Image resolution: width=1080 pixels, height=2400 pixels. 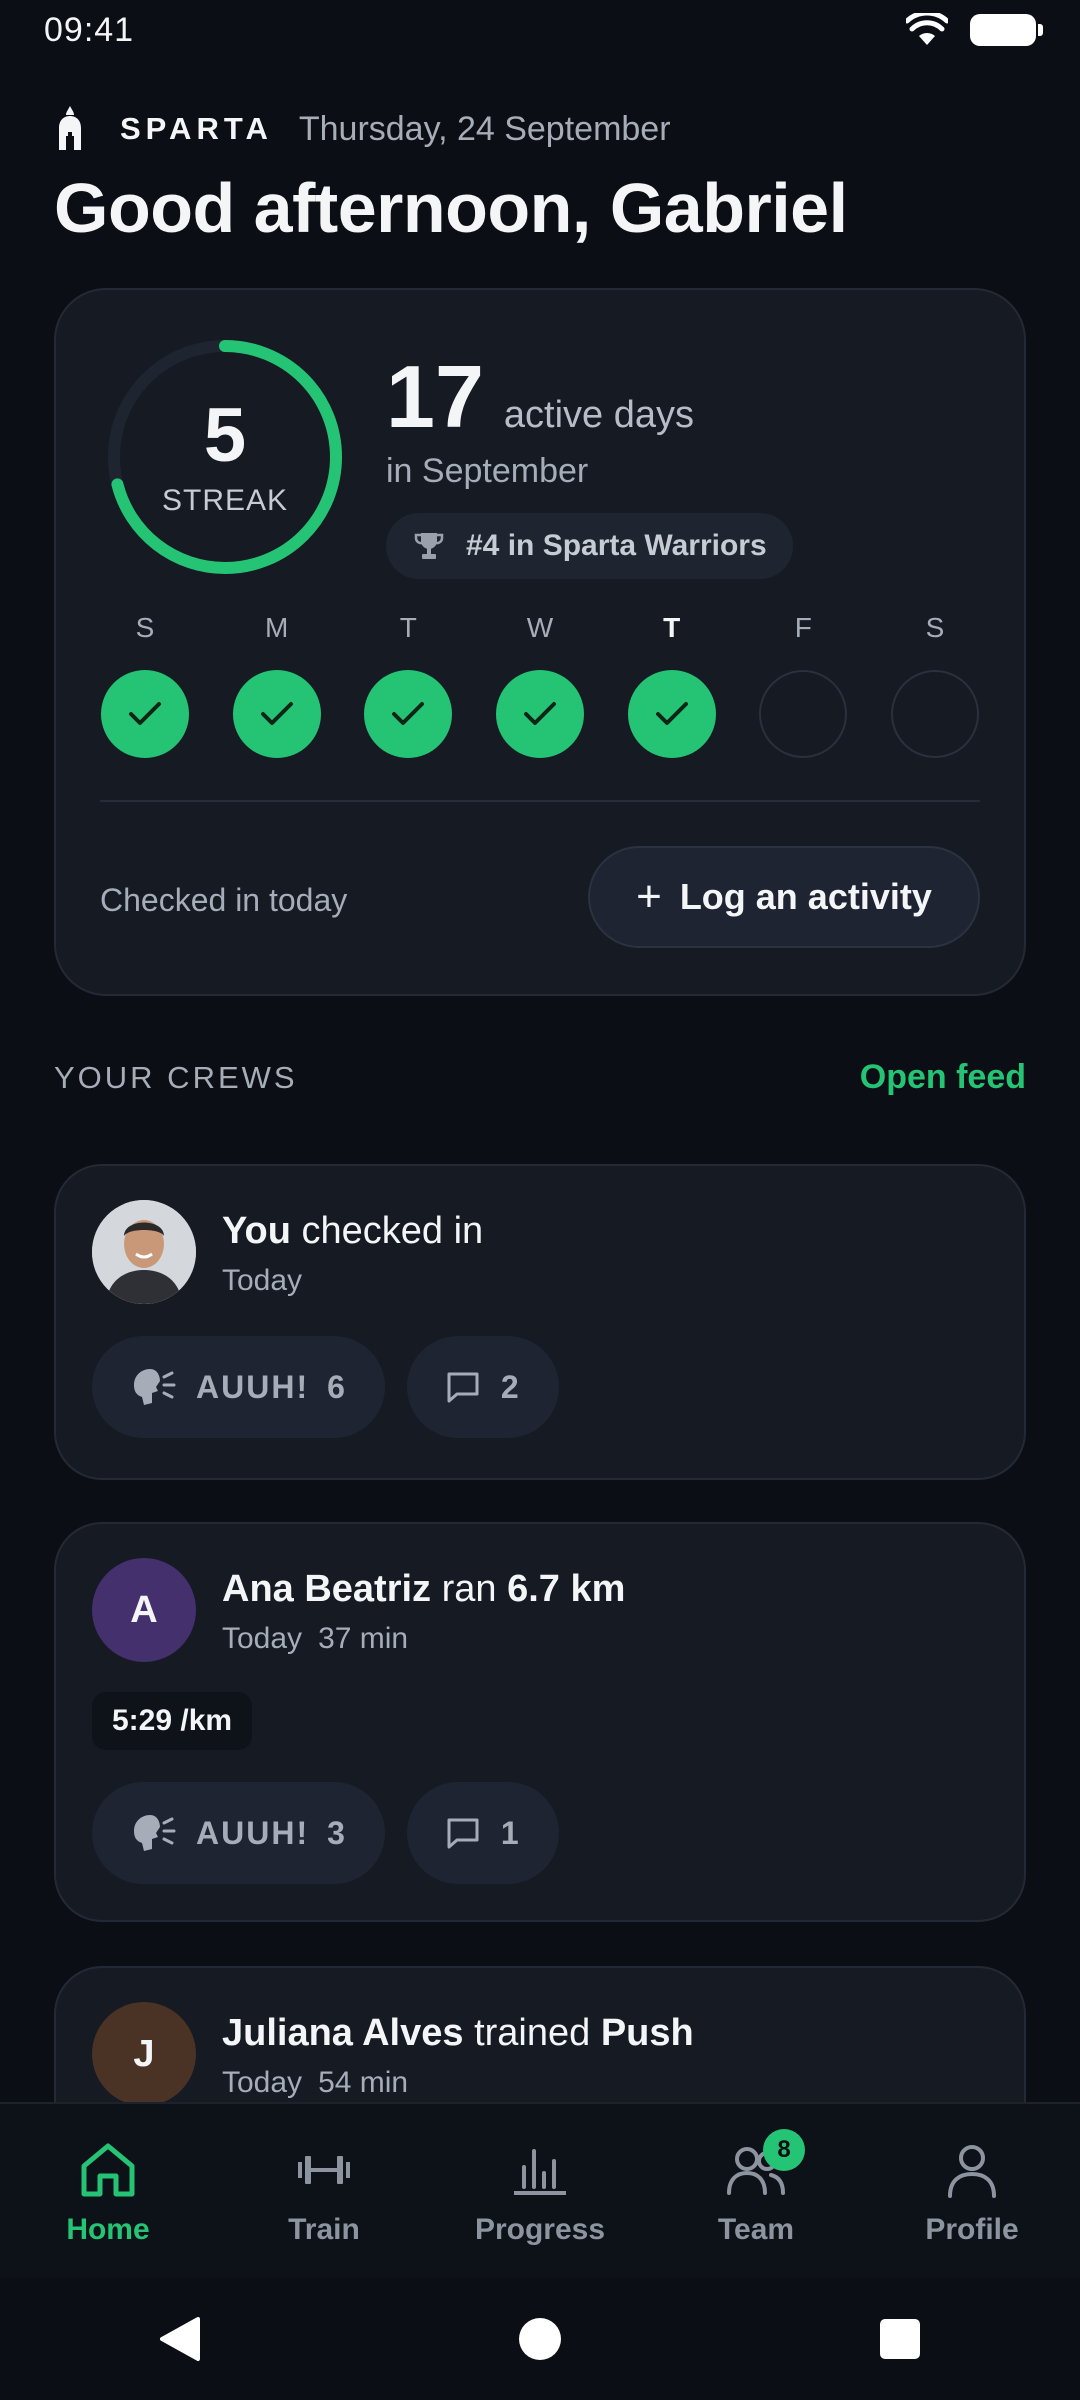 What do you see at coordinates (315, 2083) in the screenshot?
I see `feed-meta: Today 54 min` at bounding box center [315, 2083].